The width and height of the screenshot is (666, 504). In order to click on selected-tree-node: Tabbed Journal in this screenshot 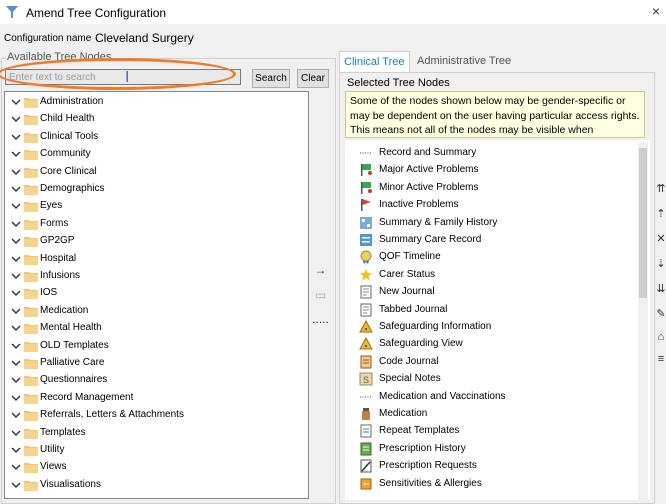, I will do `click(504, 311)`.